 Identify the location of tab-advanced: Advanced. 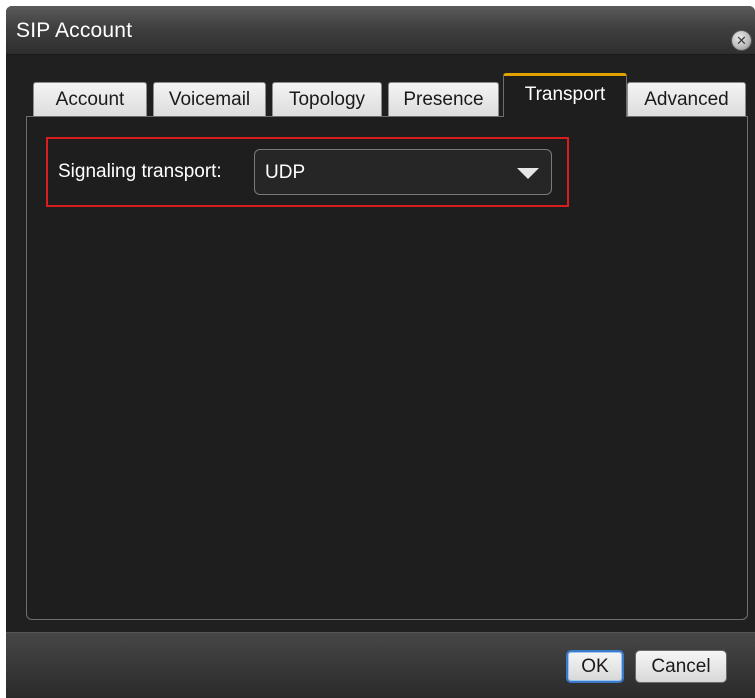
(686, 99).